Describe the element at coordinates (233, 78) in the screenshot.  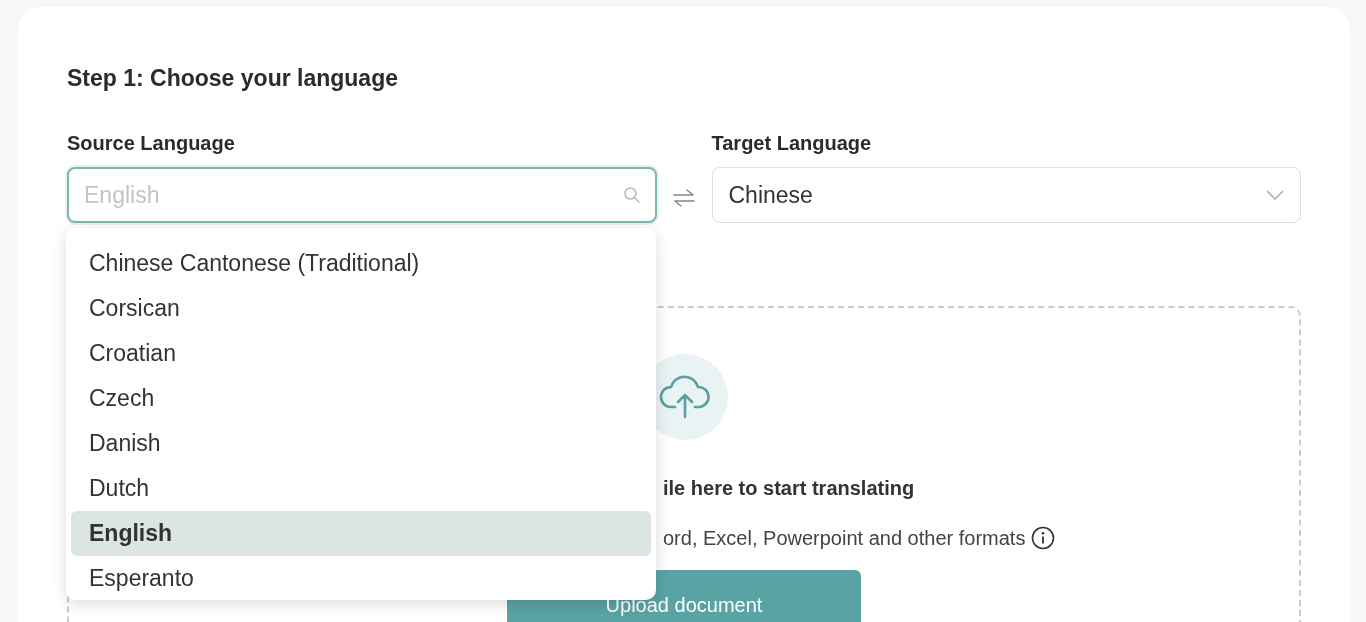
I see `step-title: Step 1: Choose your language` at that location.